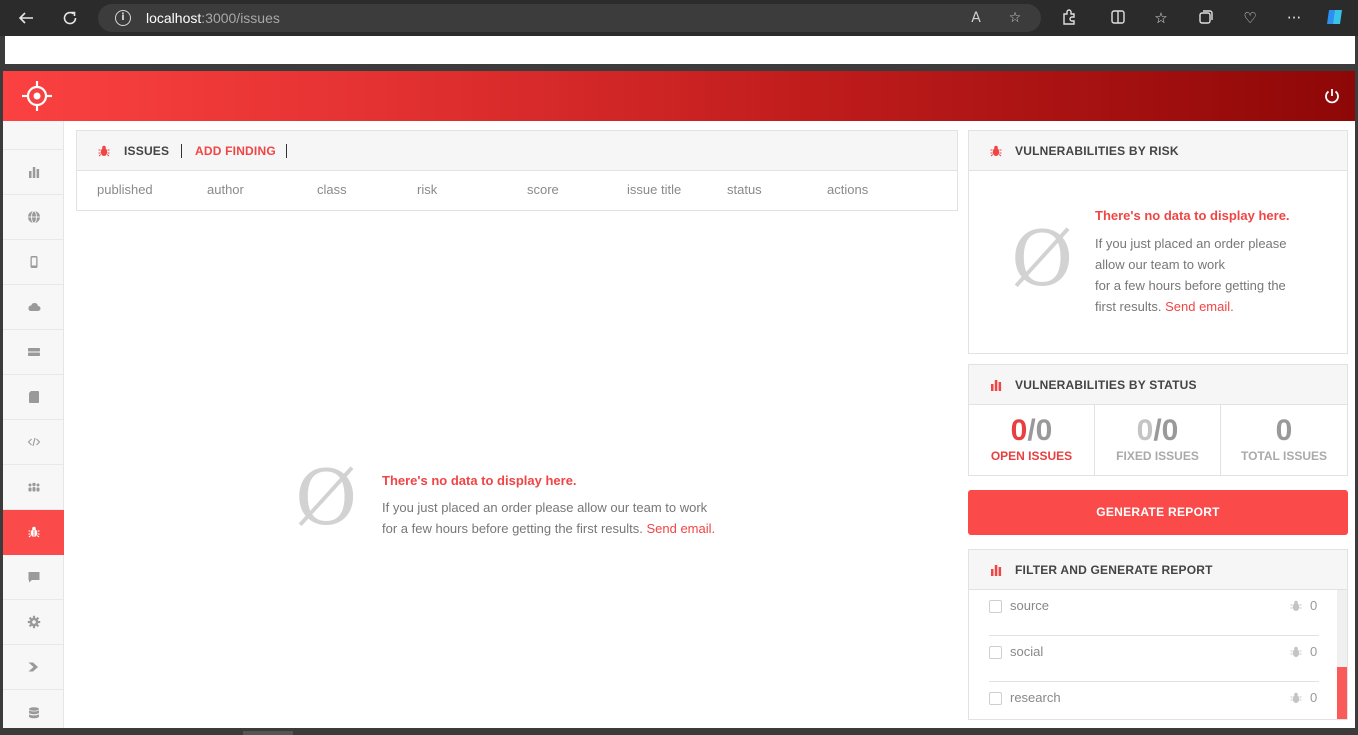 This screenshot has width=1358, height=735. What do you see at coordinates (1154, 659) in the screenshot?
I see `filter-row-social: social 0` at bounding box center [1154, 659].